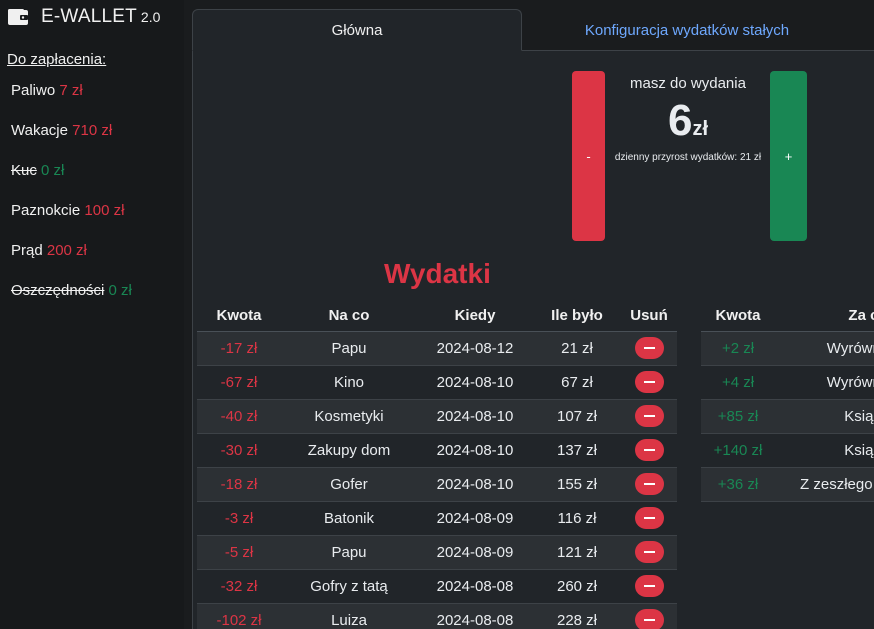 The image size is (874, 629). What do you see at coordinates (577, 484) in the screenshot?
I see `expense-before: 155 zł` at bounding box center [577, 484].